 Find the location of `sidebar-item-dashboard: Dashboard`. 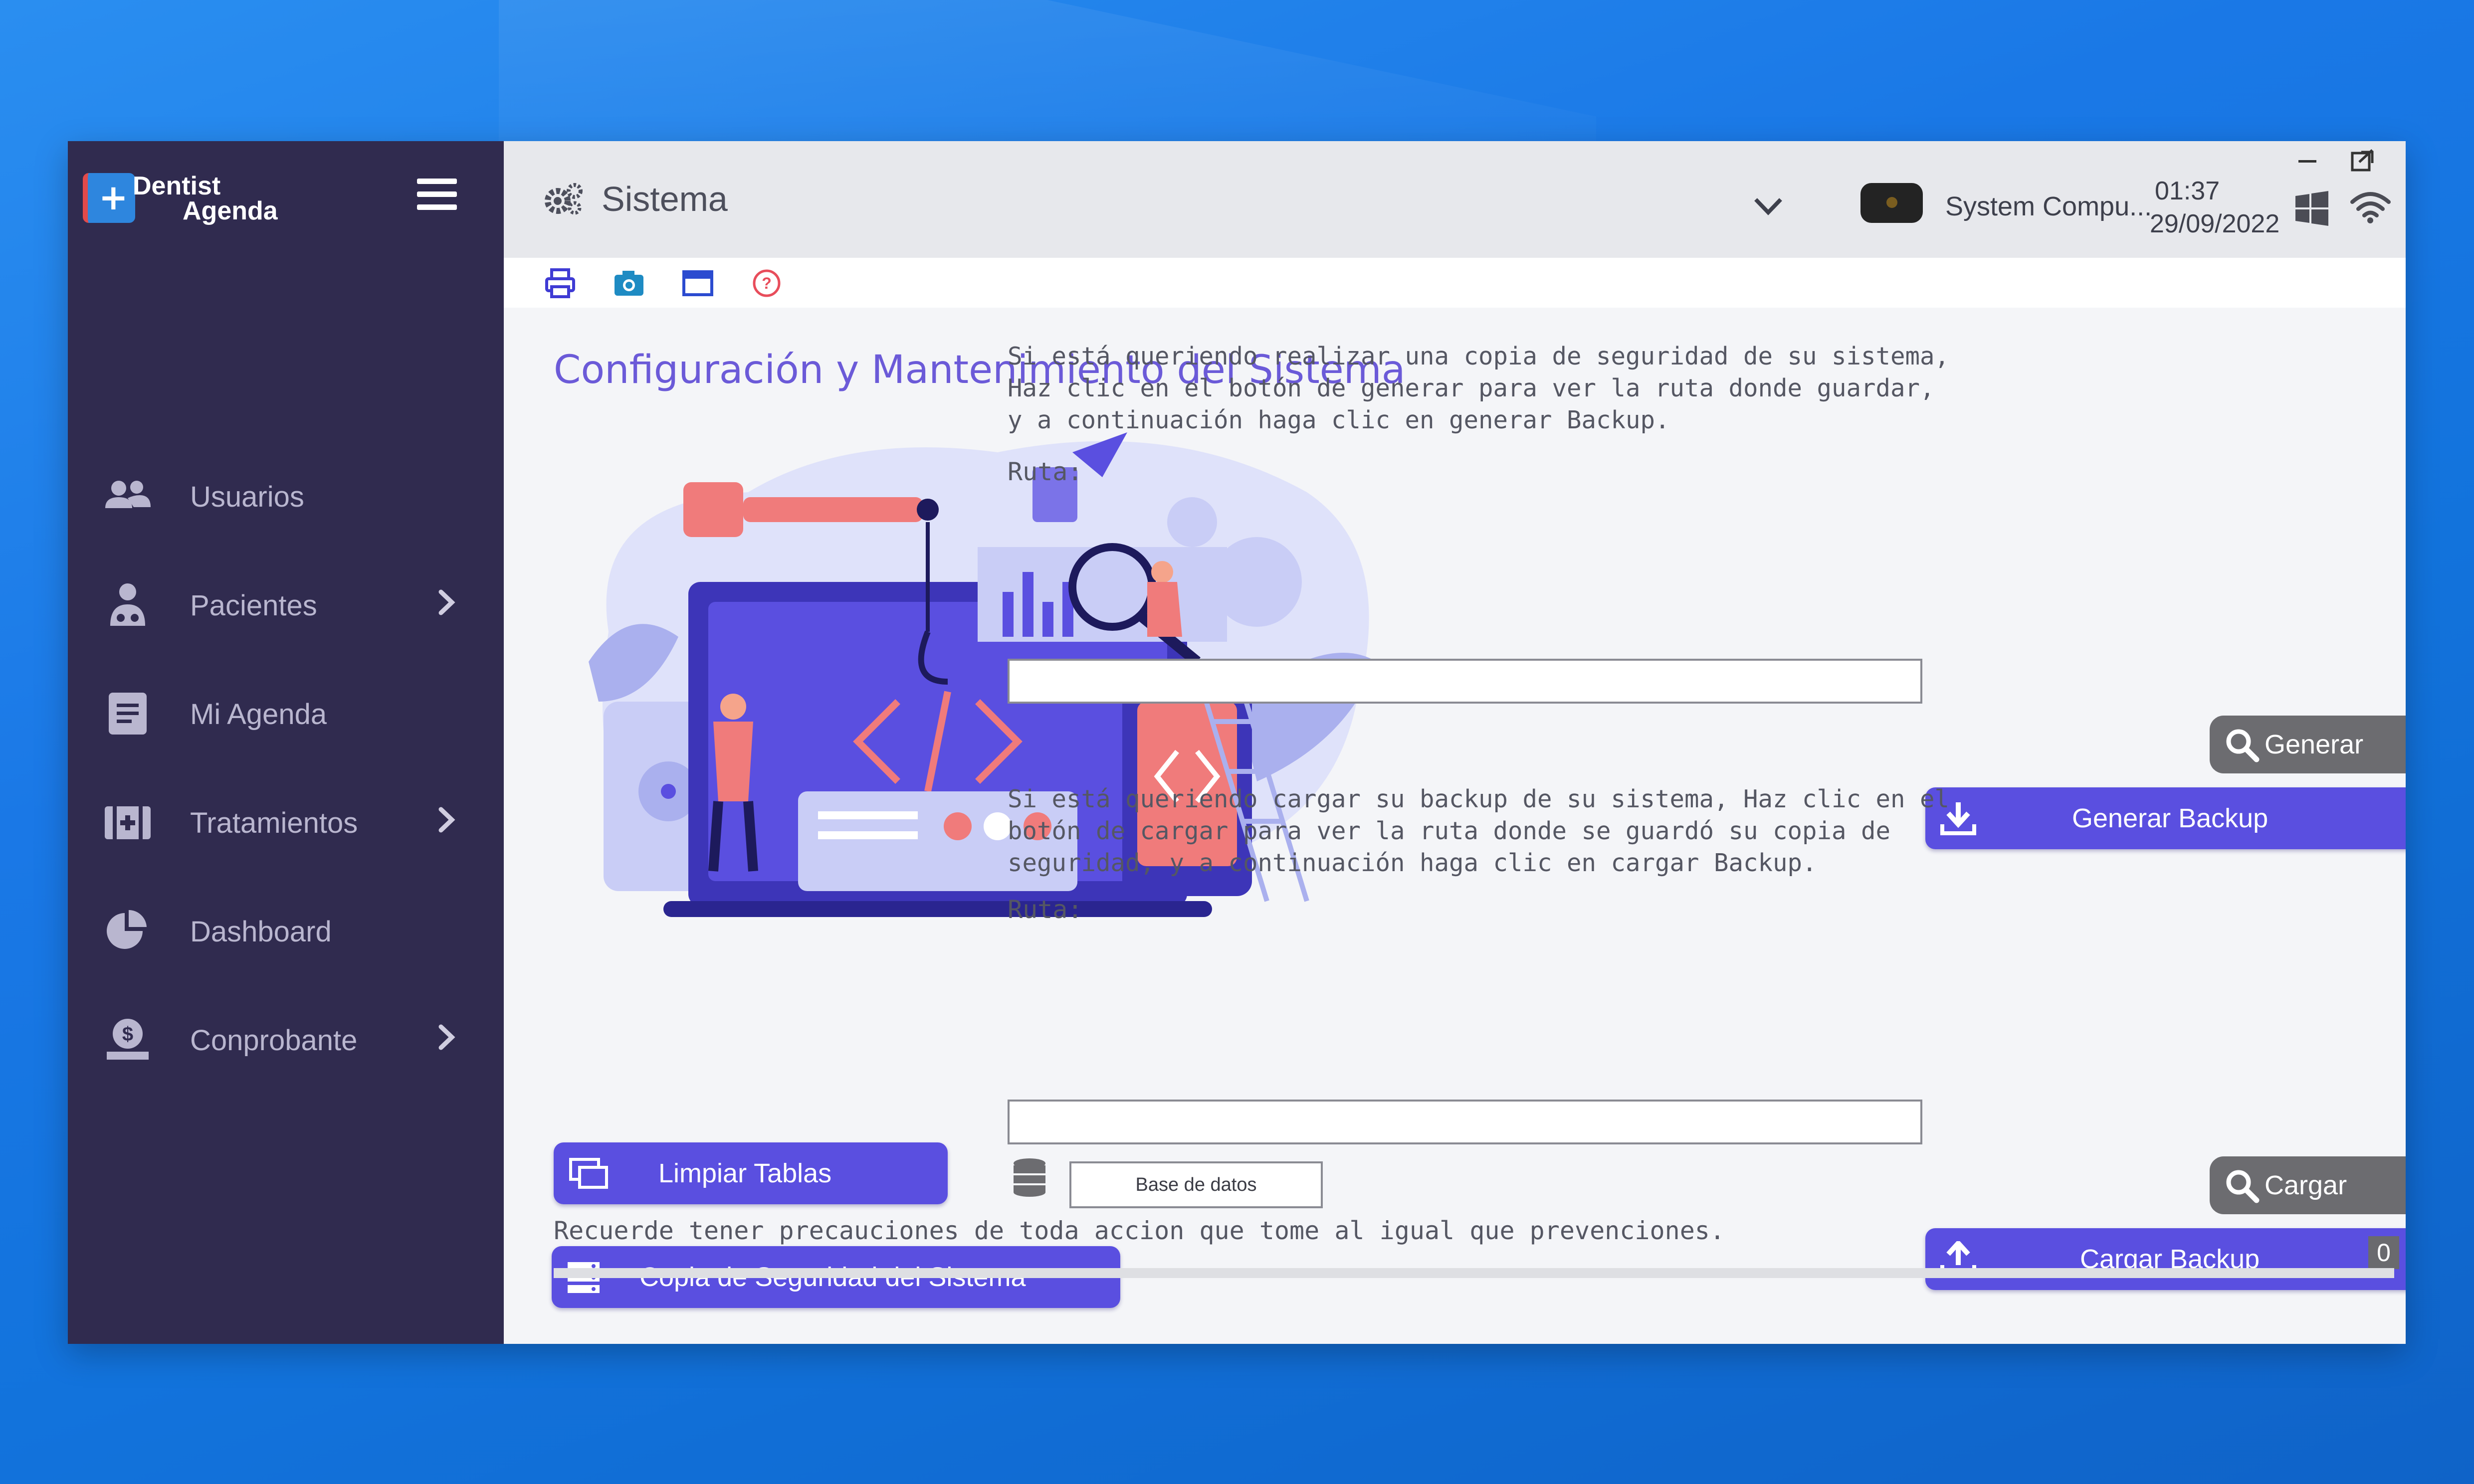

sidebar-item-dashboard: Dashboard is located at coordinates (286, 929).